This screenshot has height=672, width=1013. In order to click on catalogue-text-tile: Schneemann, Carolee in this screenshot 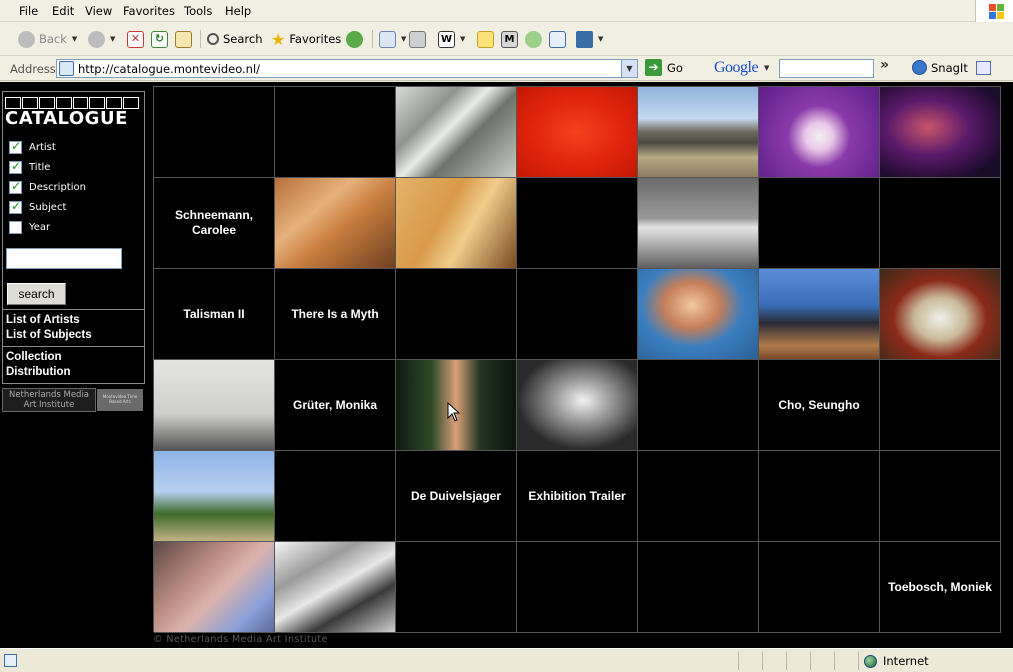, I will do `click(214, 223)`.